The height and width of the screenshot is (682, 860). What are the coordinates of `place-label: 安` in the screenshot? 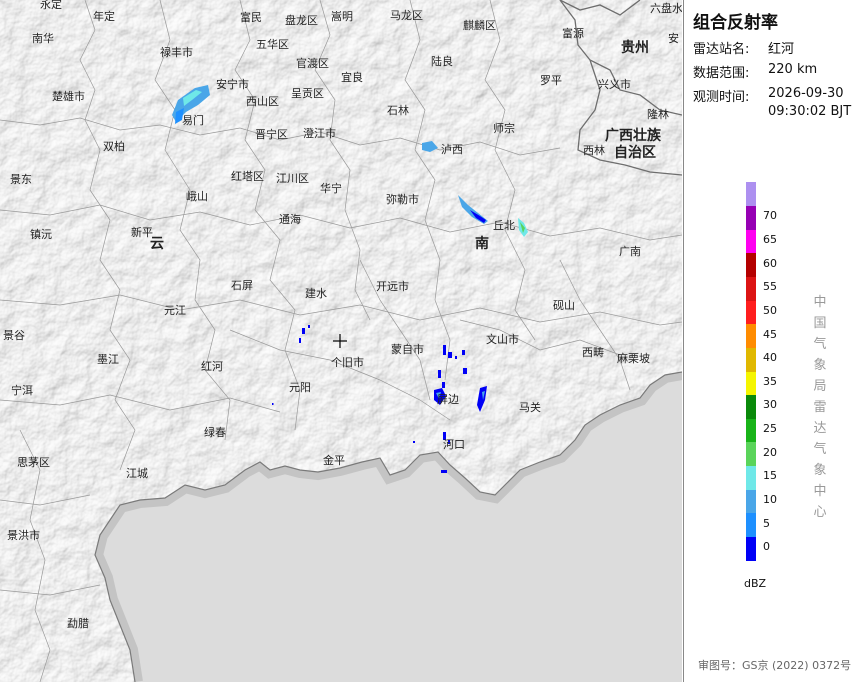 It's located at (673, 38).